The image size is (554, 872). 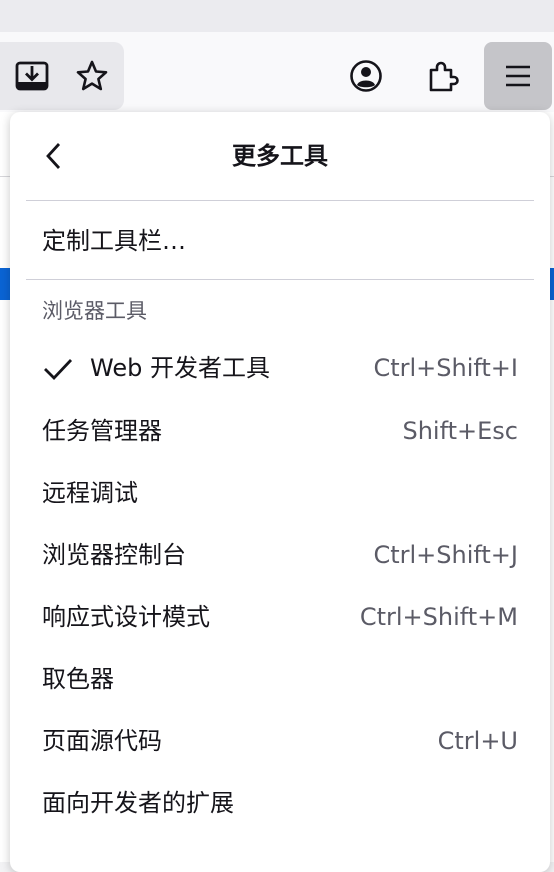 I want to click on app-menu-button, so click(x=518, y=76).